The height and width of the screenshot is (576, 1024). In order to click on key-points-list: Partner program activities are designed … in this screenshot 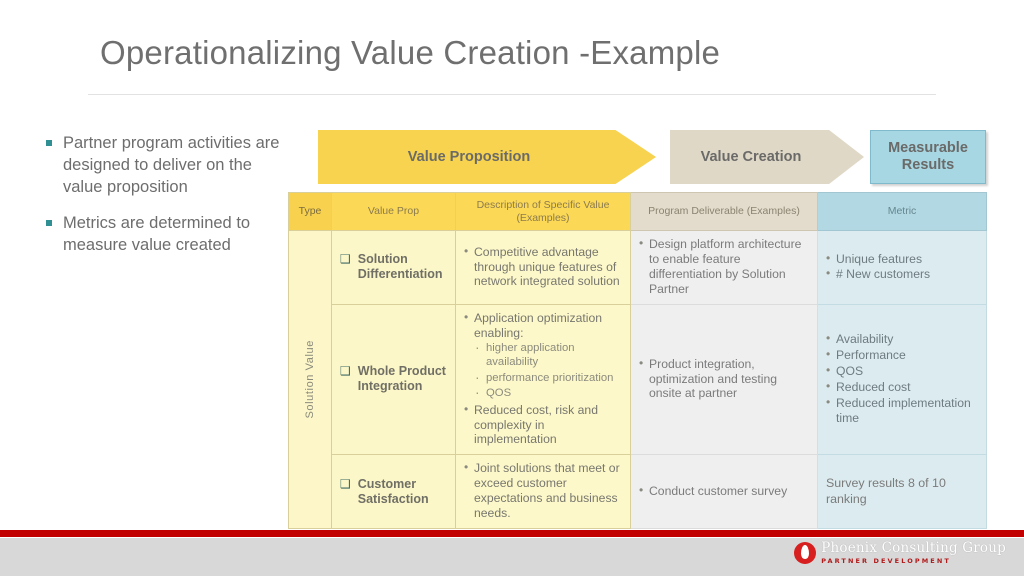, I will do `click(166, 202)`.